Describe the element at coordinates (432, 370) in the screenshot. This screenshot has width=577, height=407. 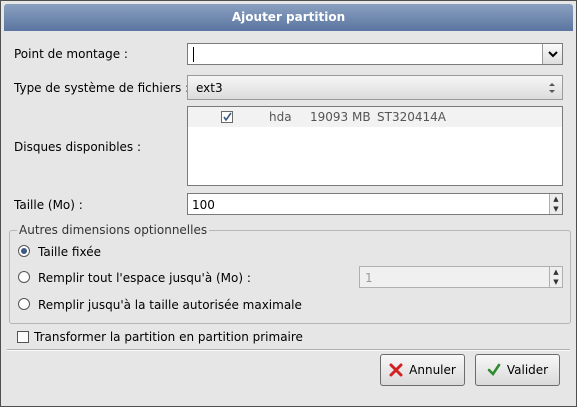
I see `cancel-button-label: Annuler` at that location.